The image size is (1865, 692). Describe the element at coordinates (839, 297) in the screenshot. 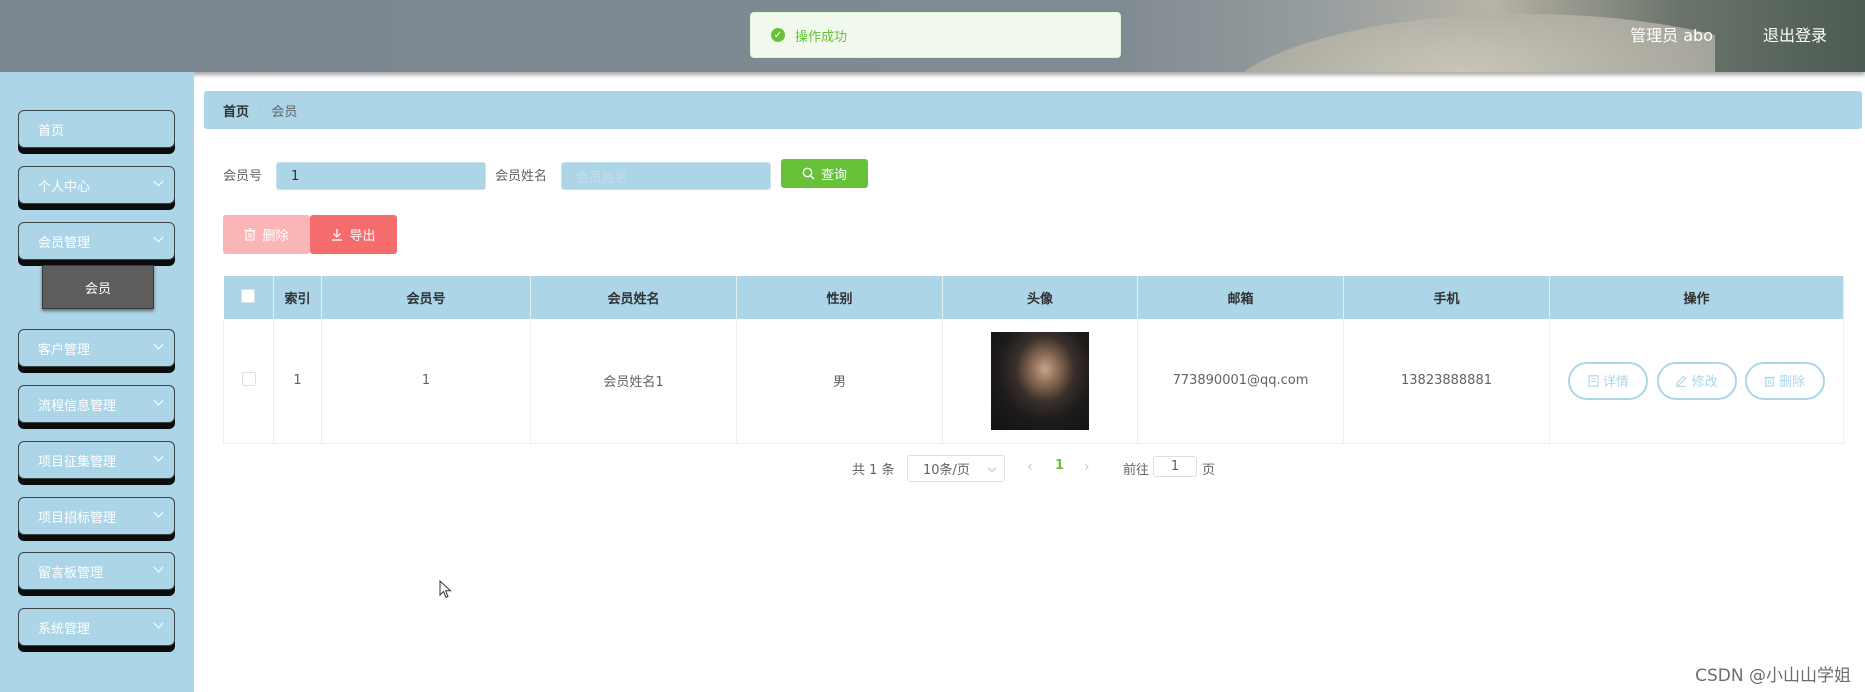

I see `column-header-gender: 性别` at that location.